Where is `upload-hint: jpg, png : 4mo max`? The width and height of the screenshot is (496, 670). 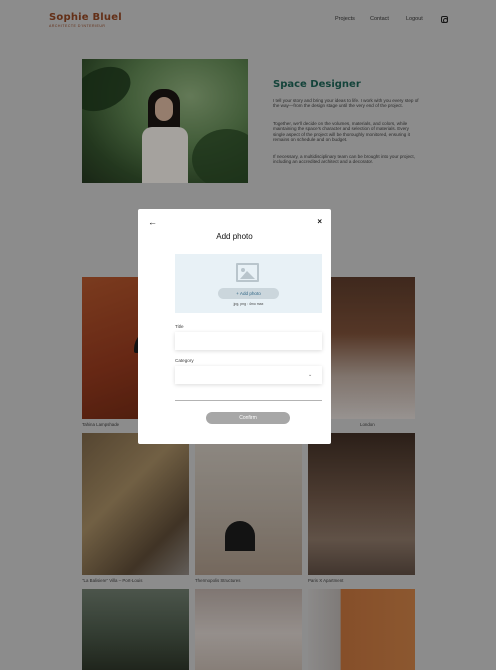 upload-hint: jpg, png : 4mo max is located at coordinates (248, 304).